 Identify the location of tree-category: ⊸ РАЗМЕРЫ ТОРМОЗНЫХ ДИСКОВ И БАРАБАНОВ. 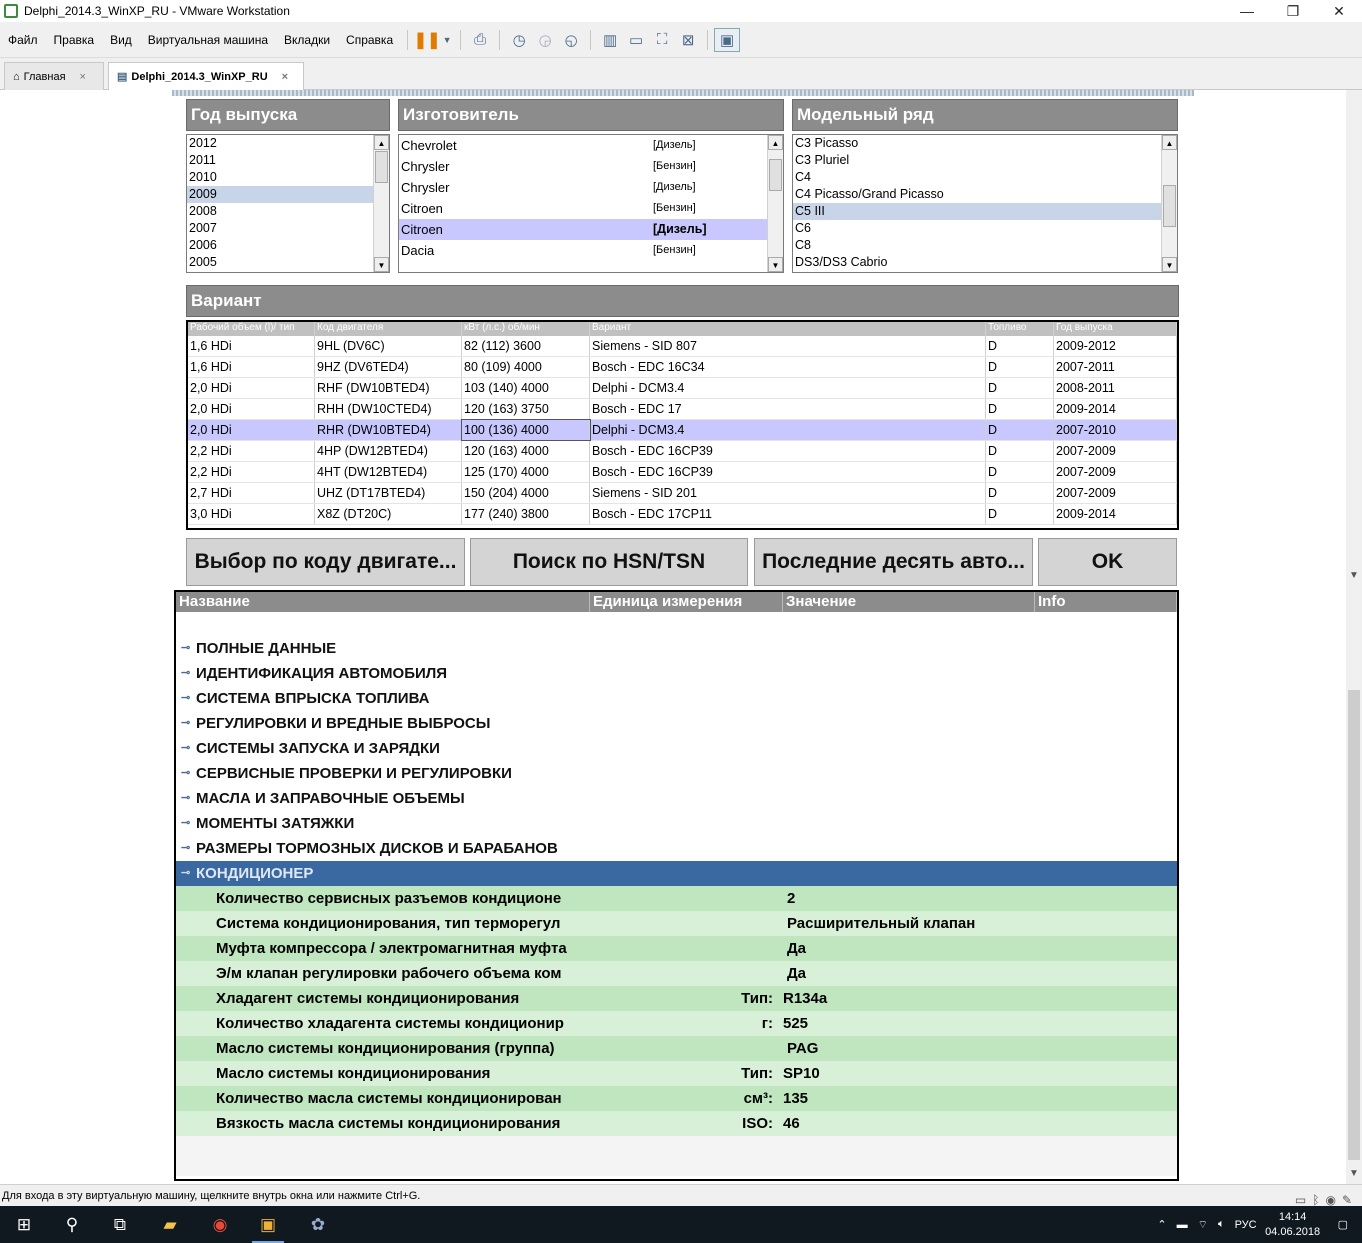
(676, 848).